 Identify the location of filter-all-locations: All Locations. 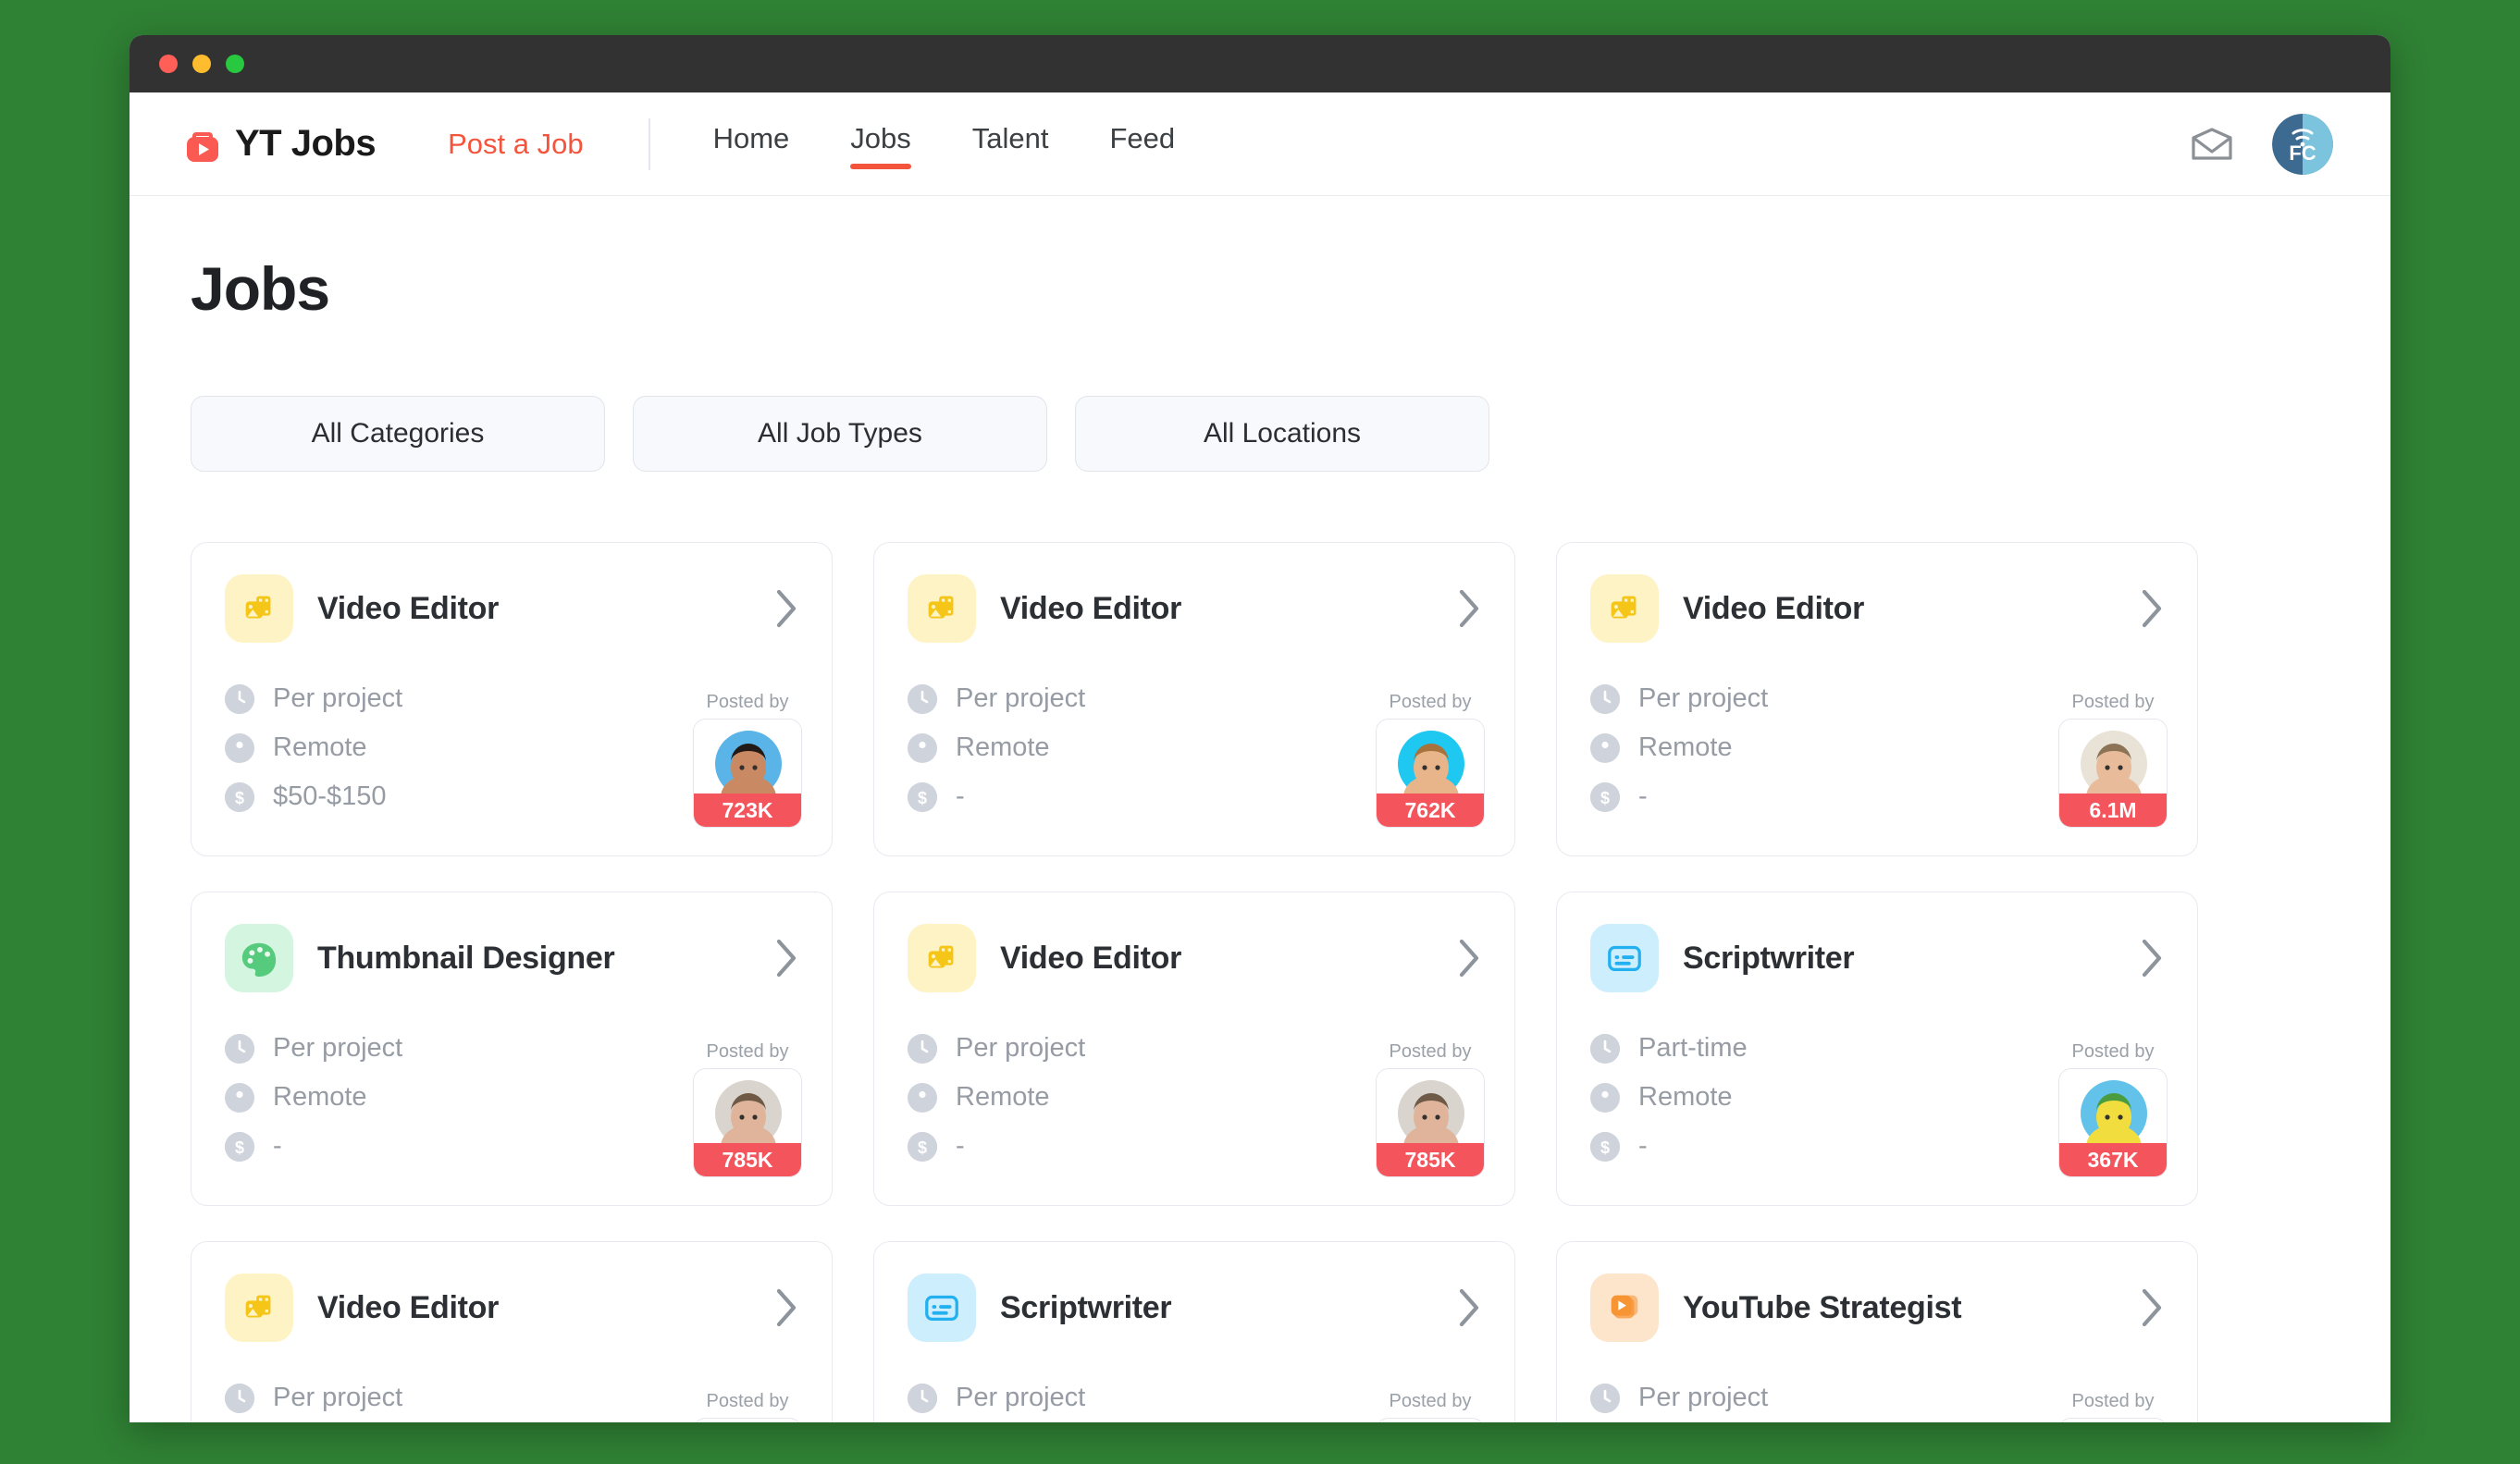
(1282, 434).